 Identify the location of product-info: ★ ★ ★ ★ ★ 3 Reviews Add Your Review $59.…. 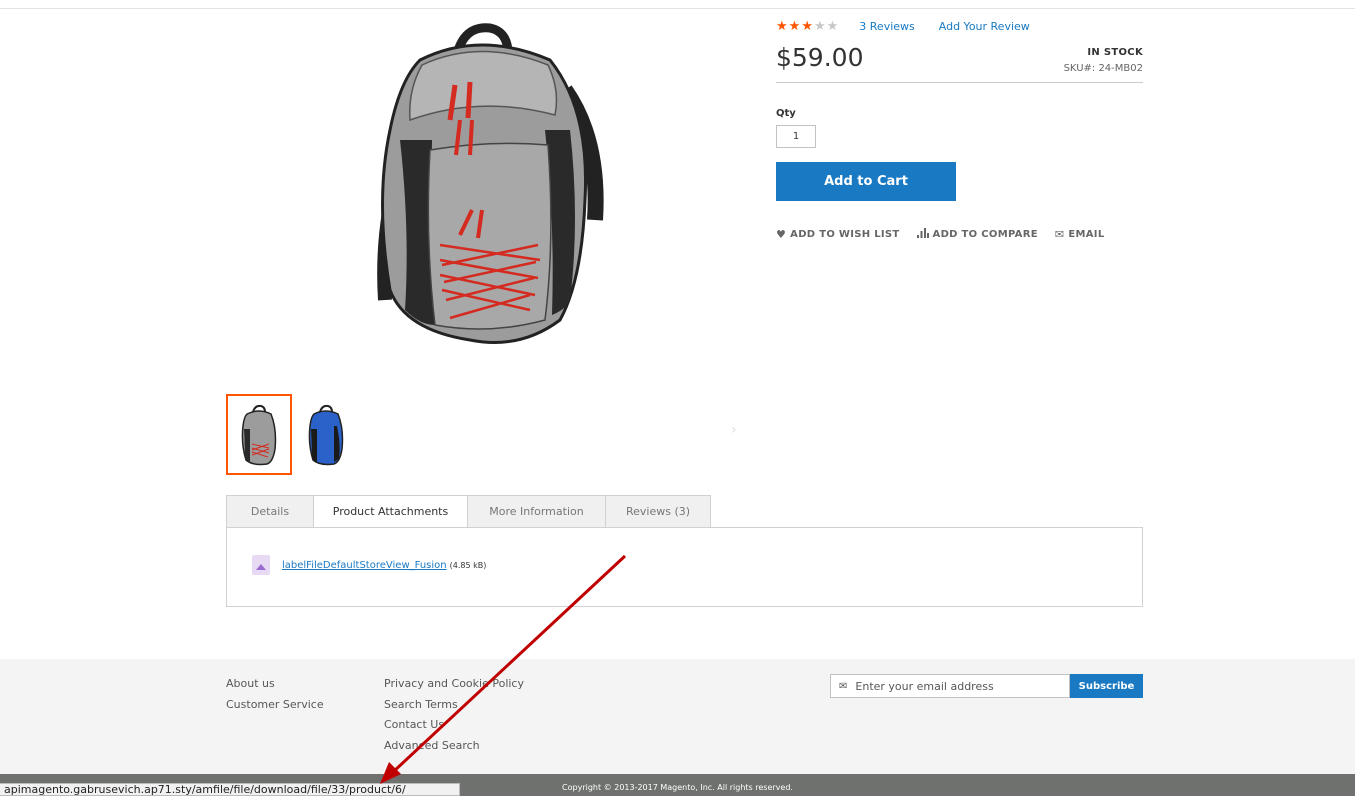
(959, 129).